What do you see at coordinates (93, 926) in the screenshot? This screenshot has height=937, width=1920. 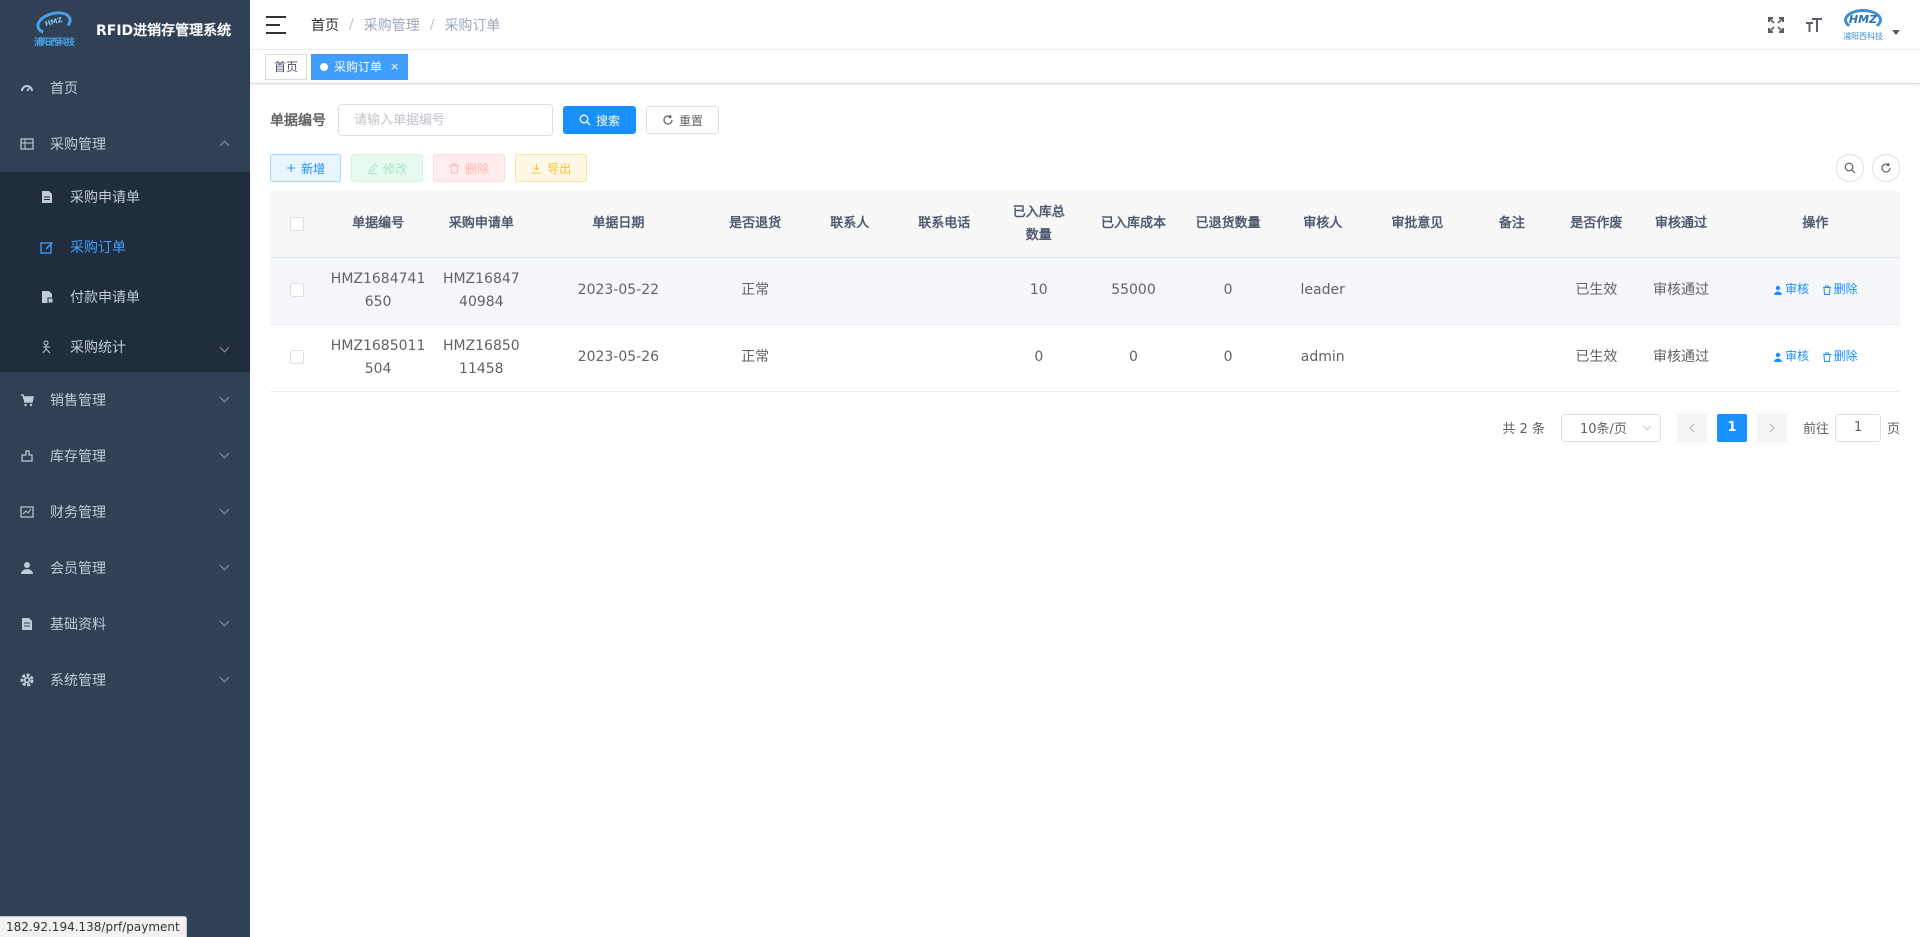 I see `status-url-bar: 182.92.194.138/prf/payment` at bounding box center [93, 926].